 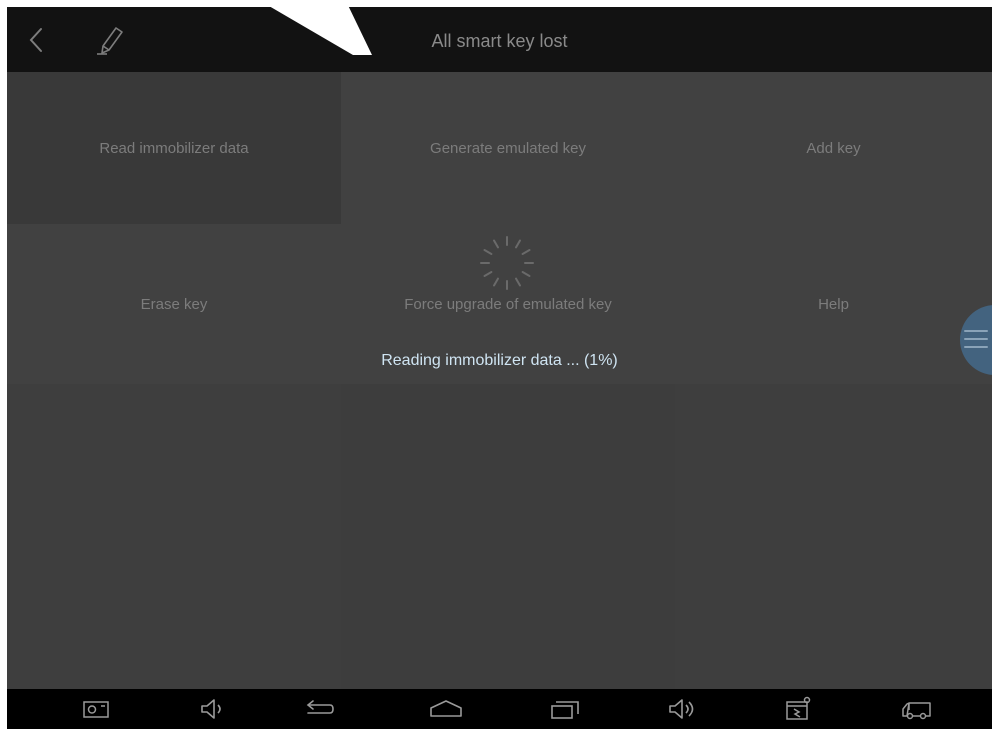 I want to click on chevron-left-icon, so click(x=35, y=40).